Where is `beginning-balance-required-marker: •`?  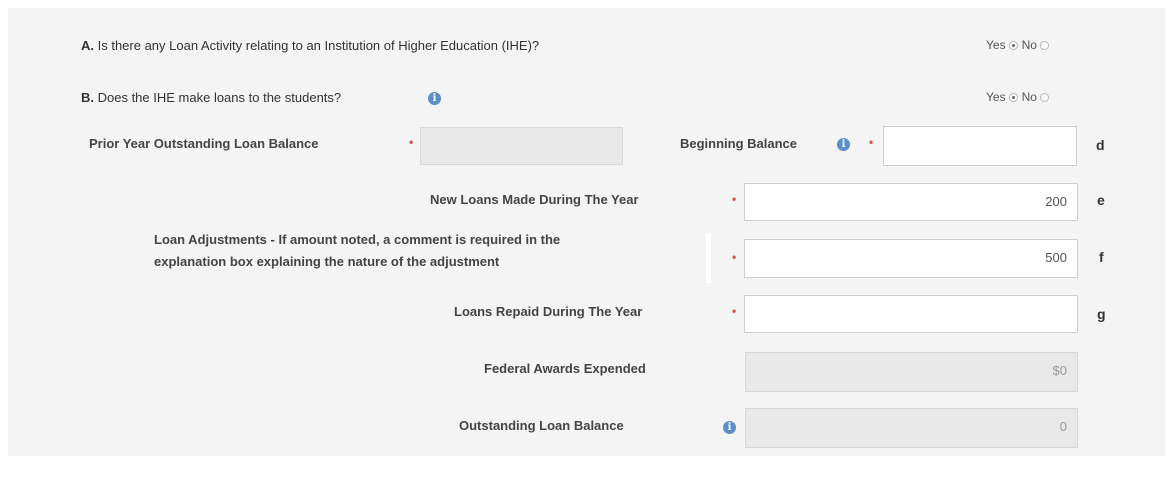 beginning-balance-required-marker: • is located at coordinates (871, 142).